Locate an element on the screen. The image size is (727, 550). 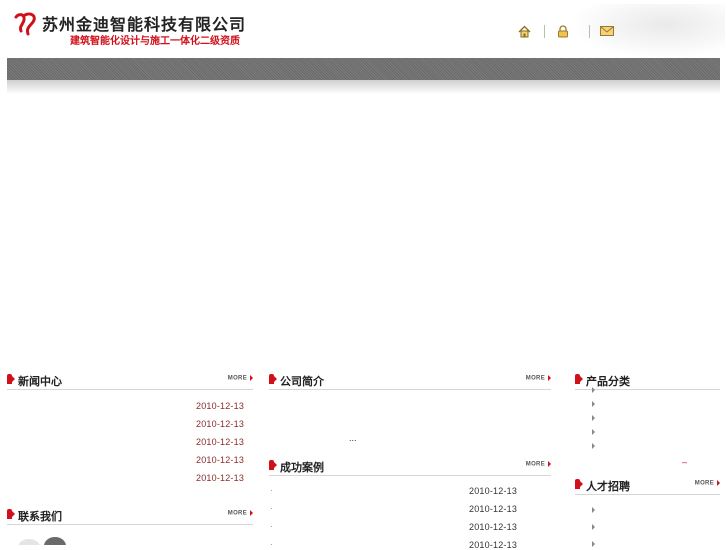
cases-more-link: MORE is located at coordinates (538, 464).